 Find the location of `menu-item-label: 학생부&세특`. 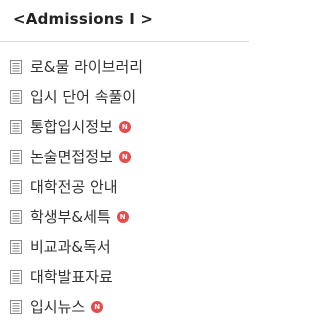

menu-item-label: 학생부&세특 is located at coordinates (70, 216).